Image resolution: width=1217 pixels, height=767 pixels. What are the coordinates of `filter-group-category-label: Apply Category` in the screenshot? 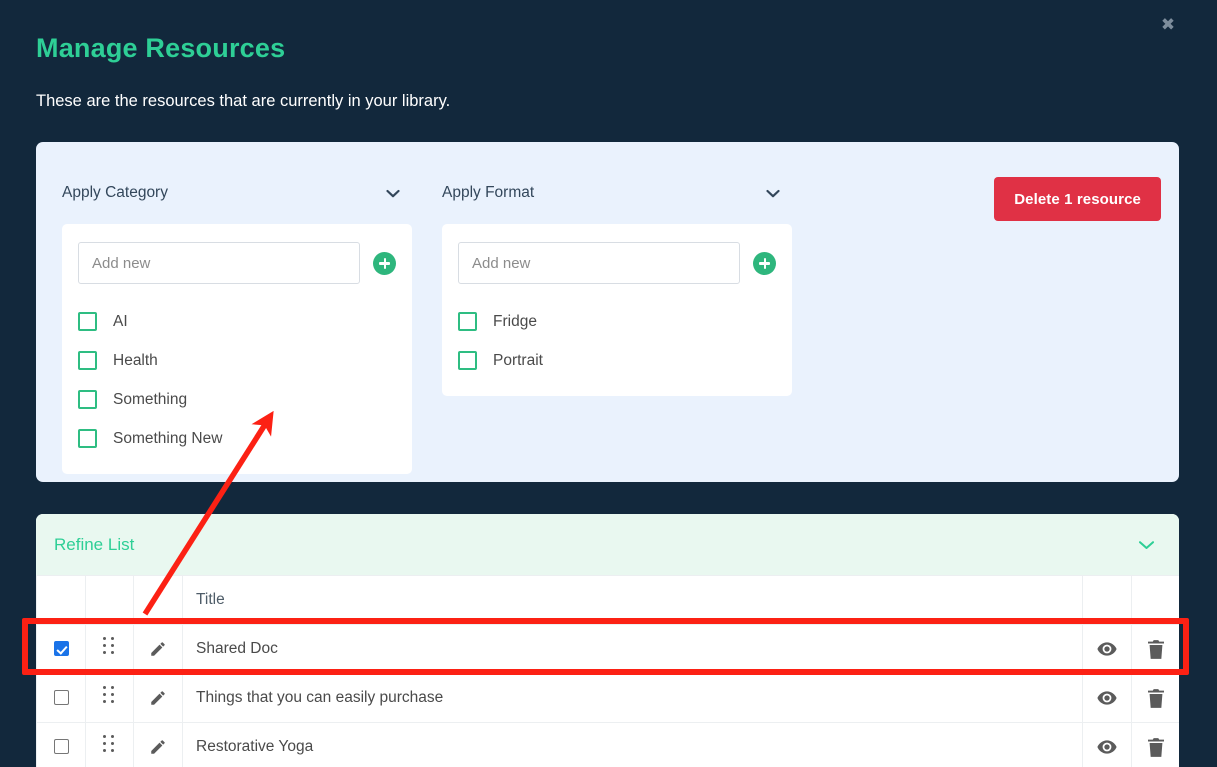 It's located at (115, 192).